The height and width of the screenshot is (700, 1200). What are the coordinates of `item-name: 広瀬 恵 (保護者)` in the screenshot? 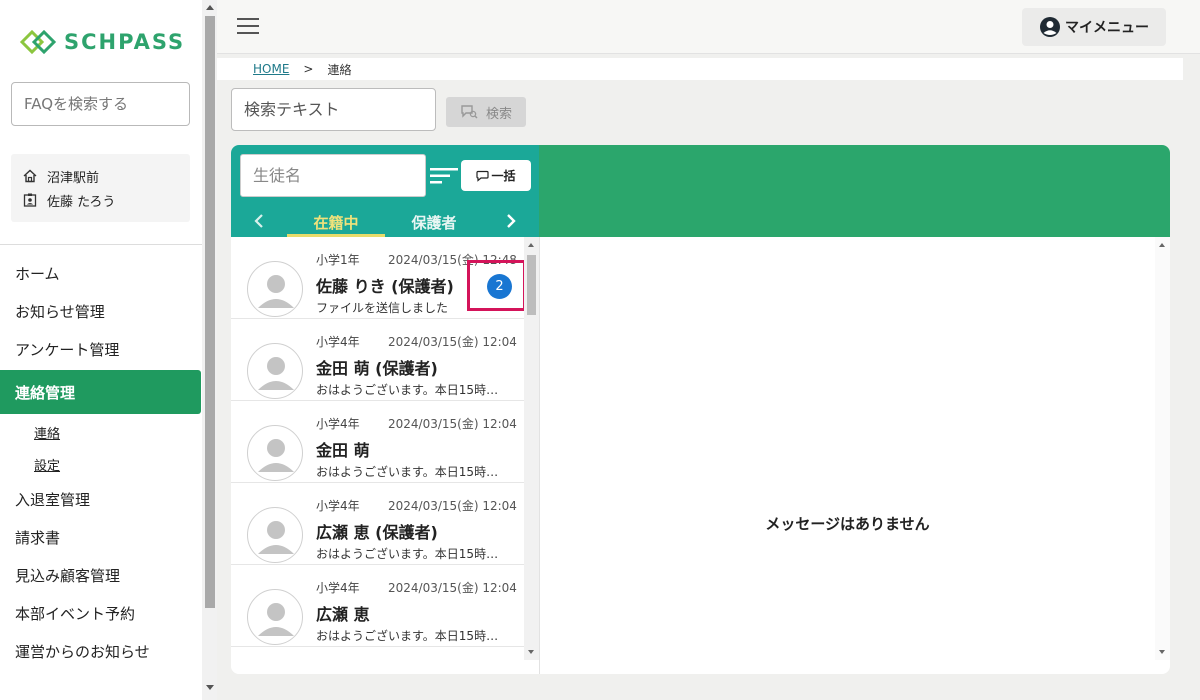 It's located at (377, 532).